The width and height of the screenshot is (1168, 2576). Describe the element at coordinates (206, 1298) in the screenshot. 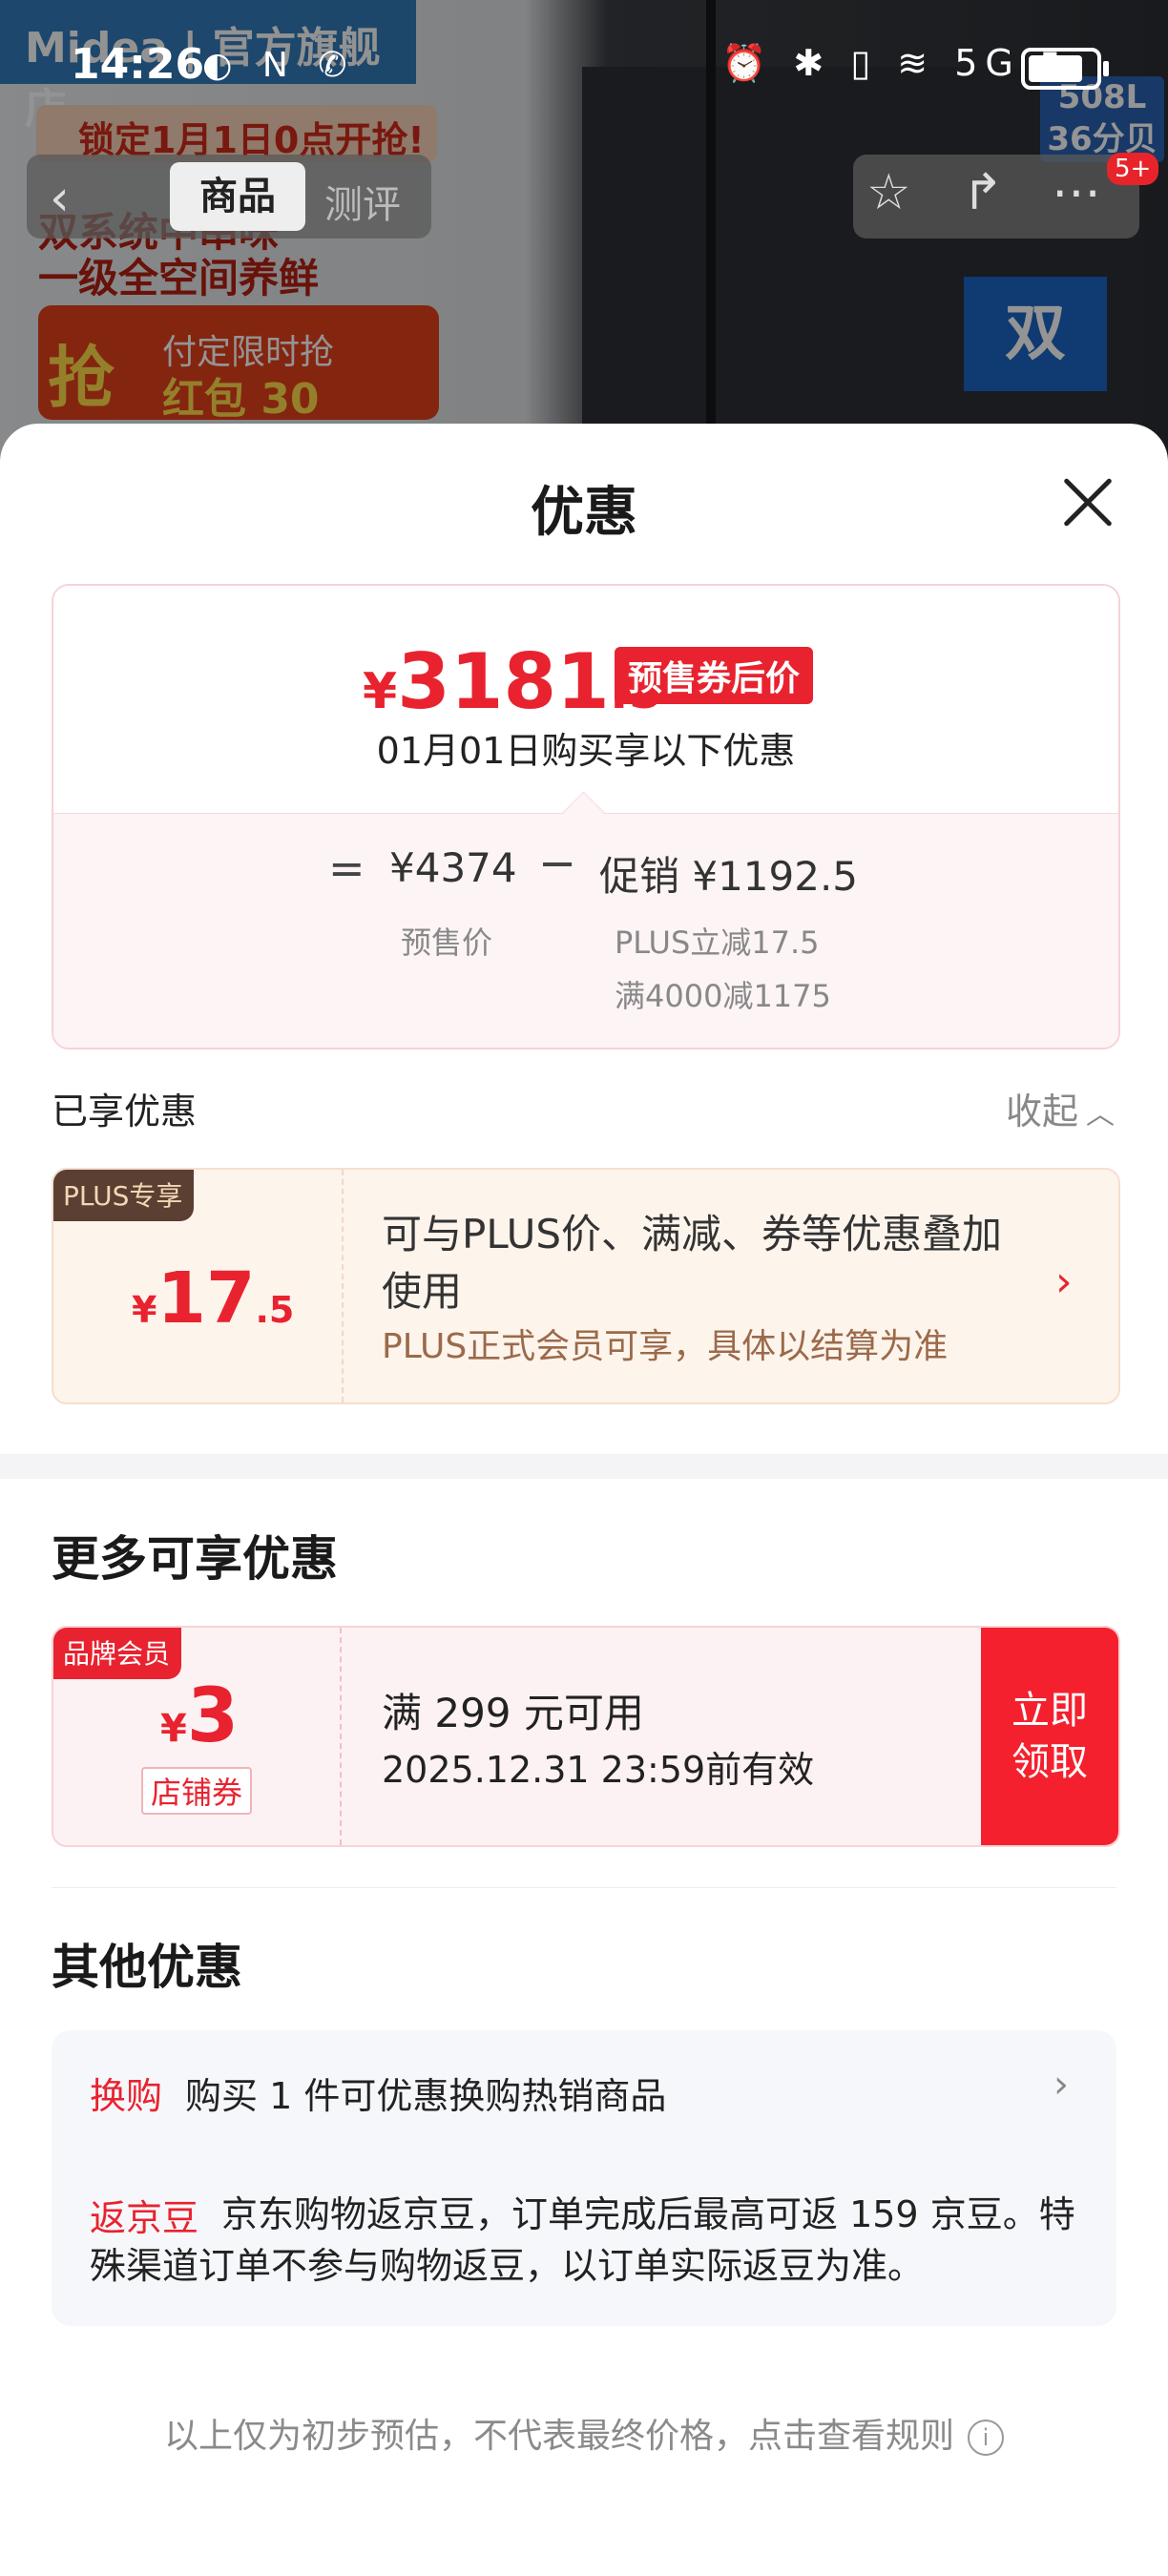

I see `plus-amount-integer: 17` at that location.